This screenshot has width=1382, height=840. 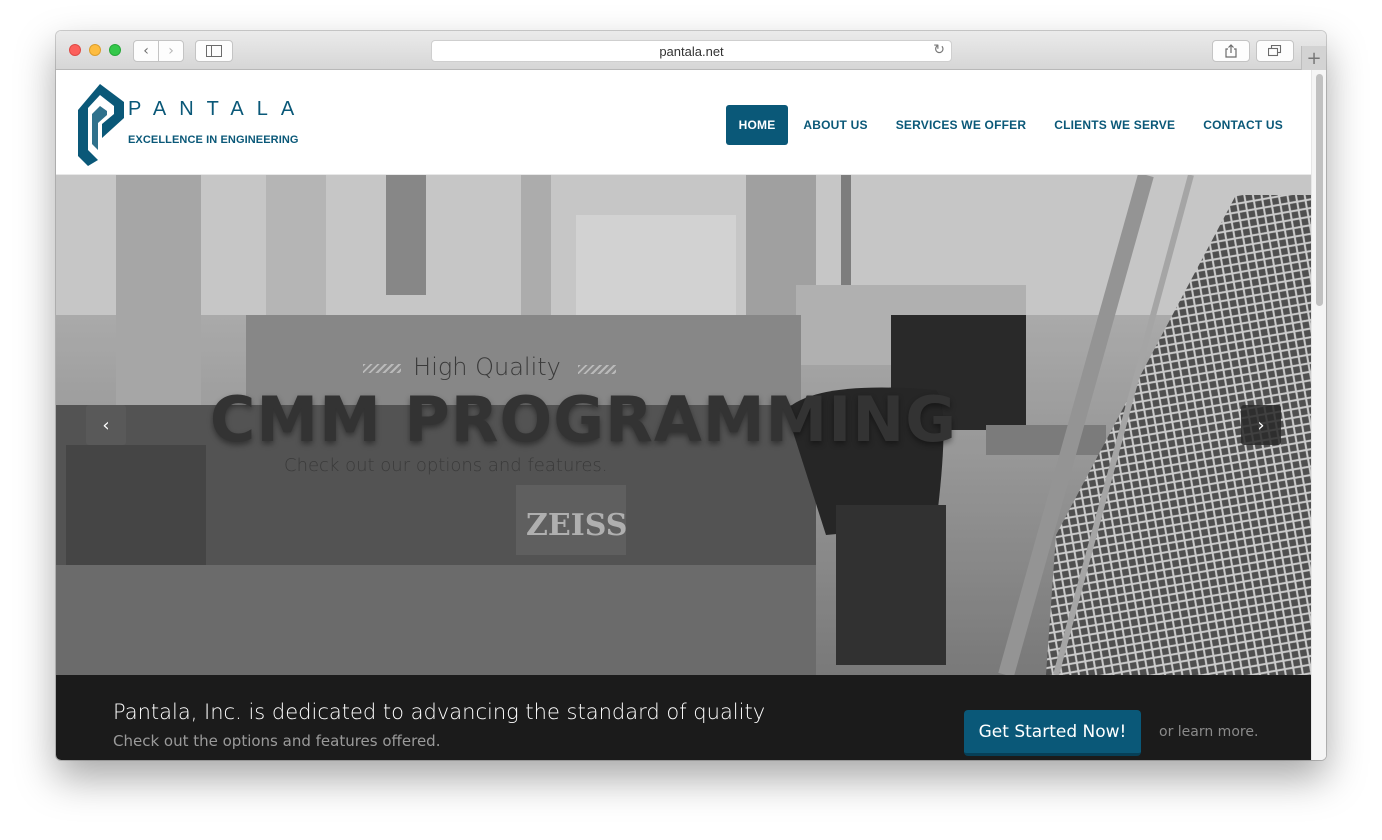 I want to click on brand-tagline: EXCELLENCE IN ENGINEERING, so click(x=213, y=140).